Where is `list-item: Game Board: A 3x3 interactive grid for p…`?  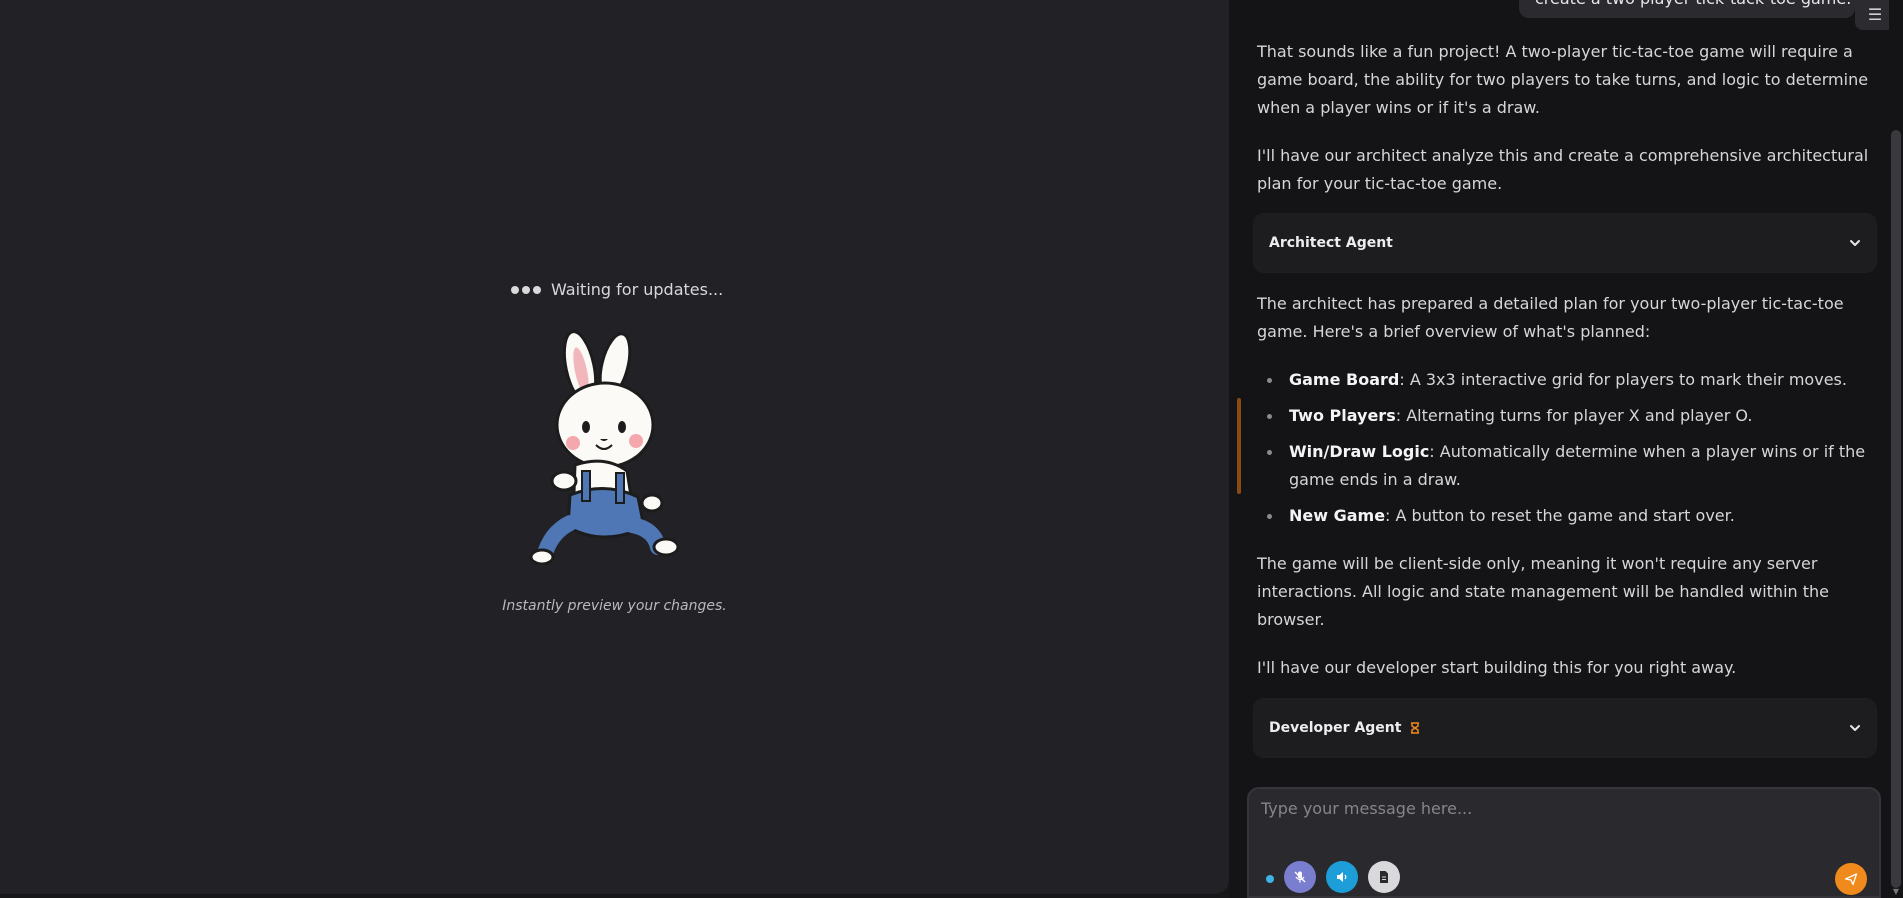
list-item: Game Board: A 3x3 interactive grid for p… is located at coordinates (1572, 380).